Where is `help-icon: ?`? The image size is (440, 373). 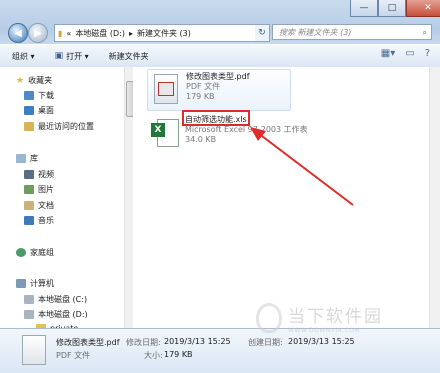 help-icon: ? is located at coordinates (427, 53).